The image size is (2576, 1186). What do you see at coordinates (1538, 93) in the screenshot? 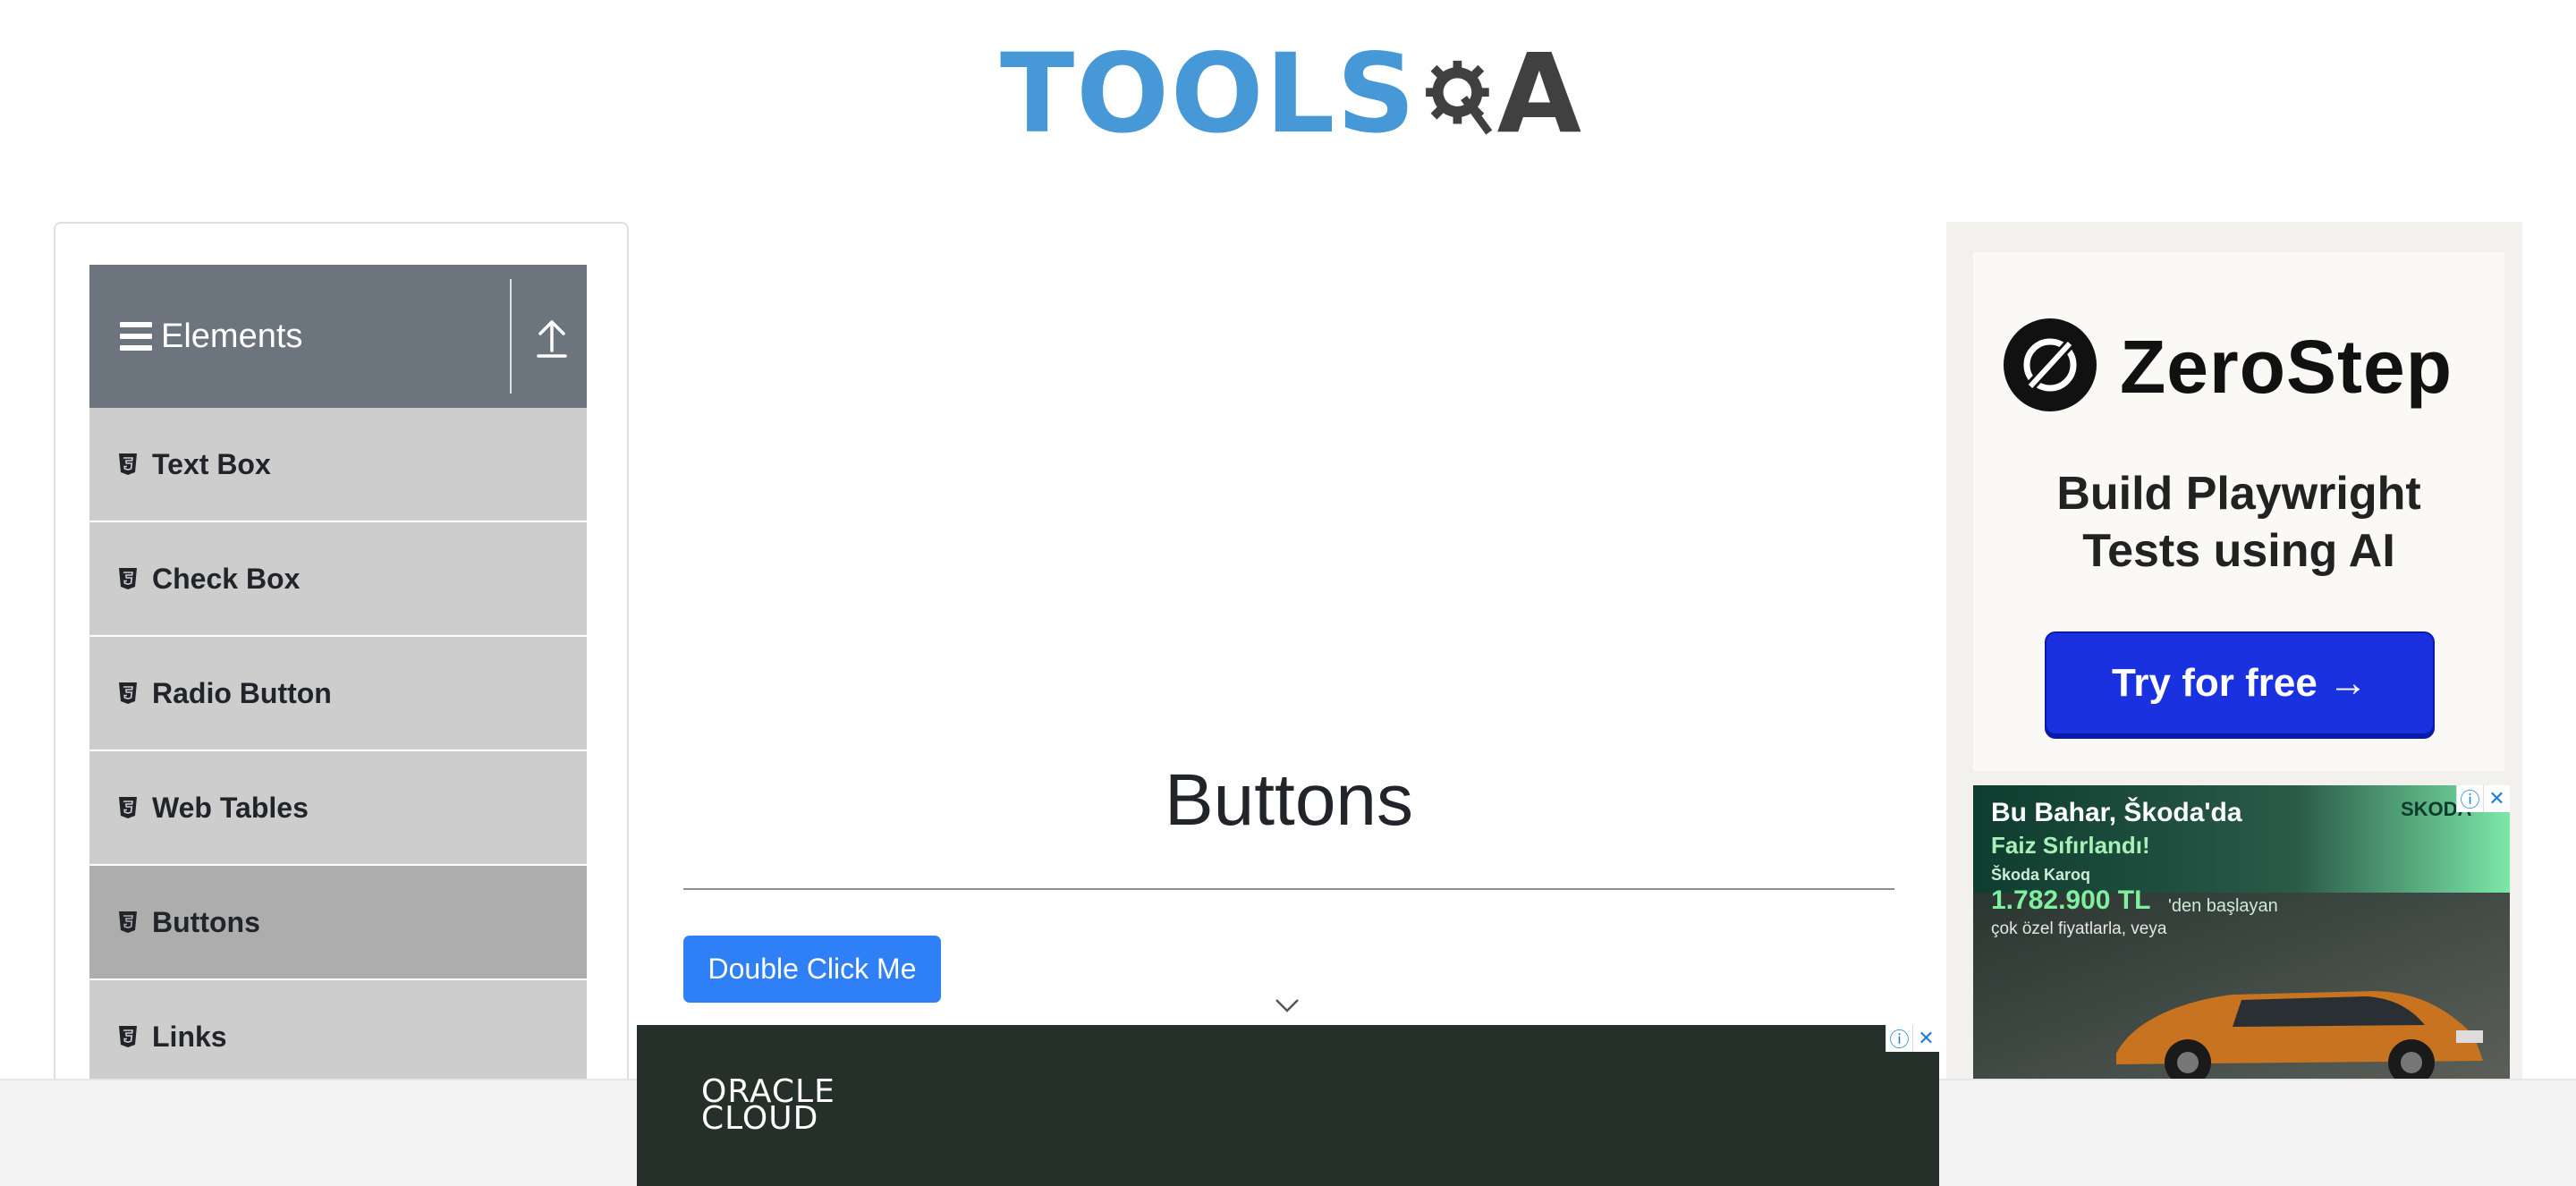
I see `logo-suffix: A` at bounding box center [1538, 93].